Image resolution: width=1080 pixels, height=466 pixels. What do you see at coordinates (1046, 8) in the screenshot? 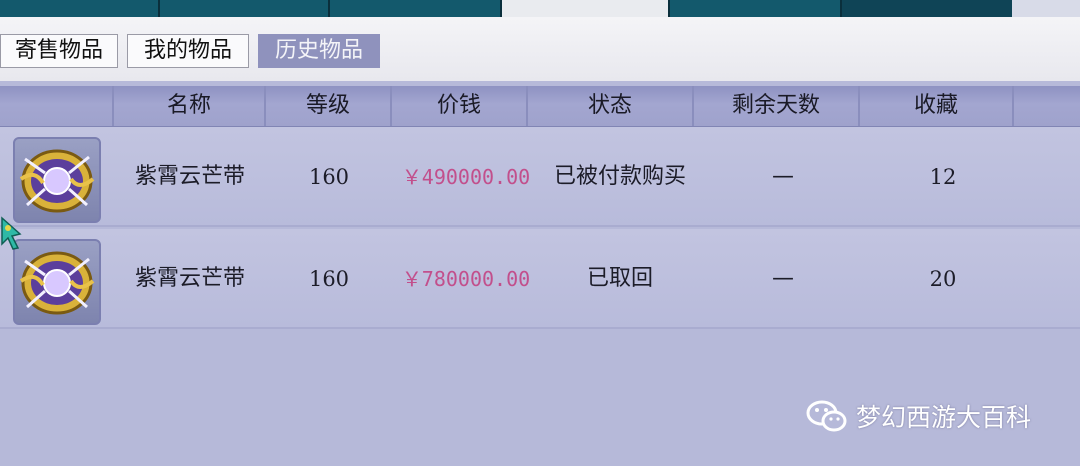
I see `top-nav-edge` at bounding box center [1046, 8].